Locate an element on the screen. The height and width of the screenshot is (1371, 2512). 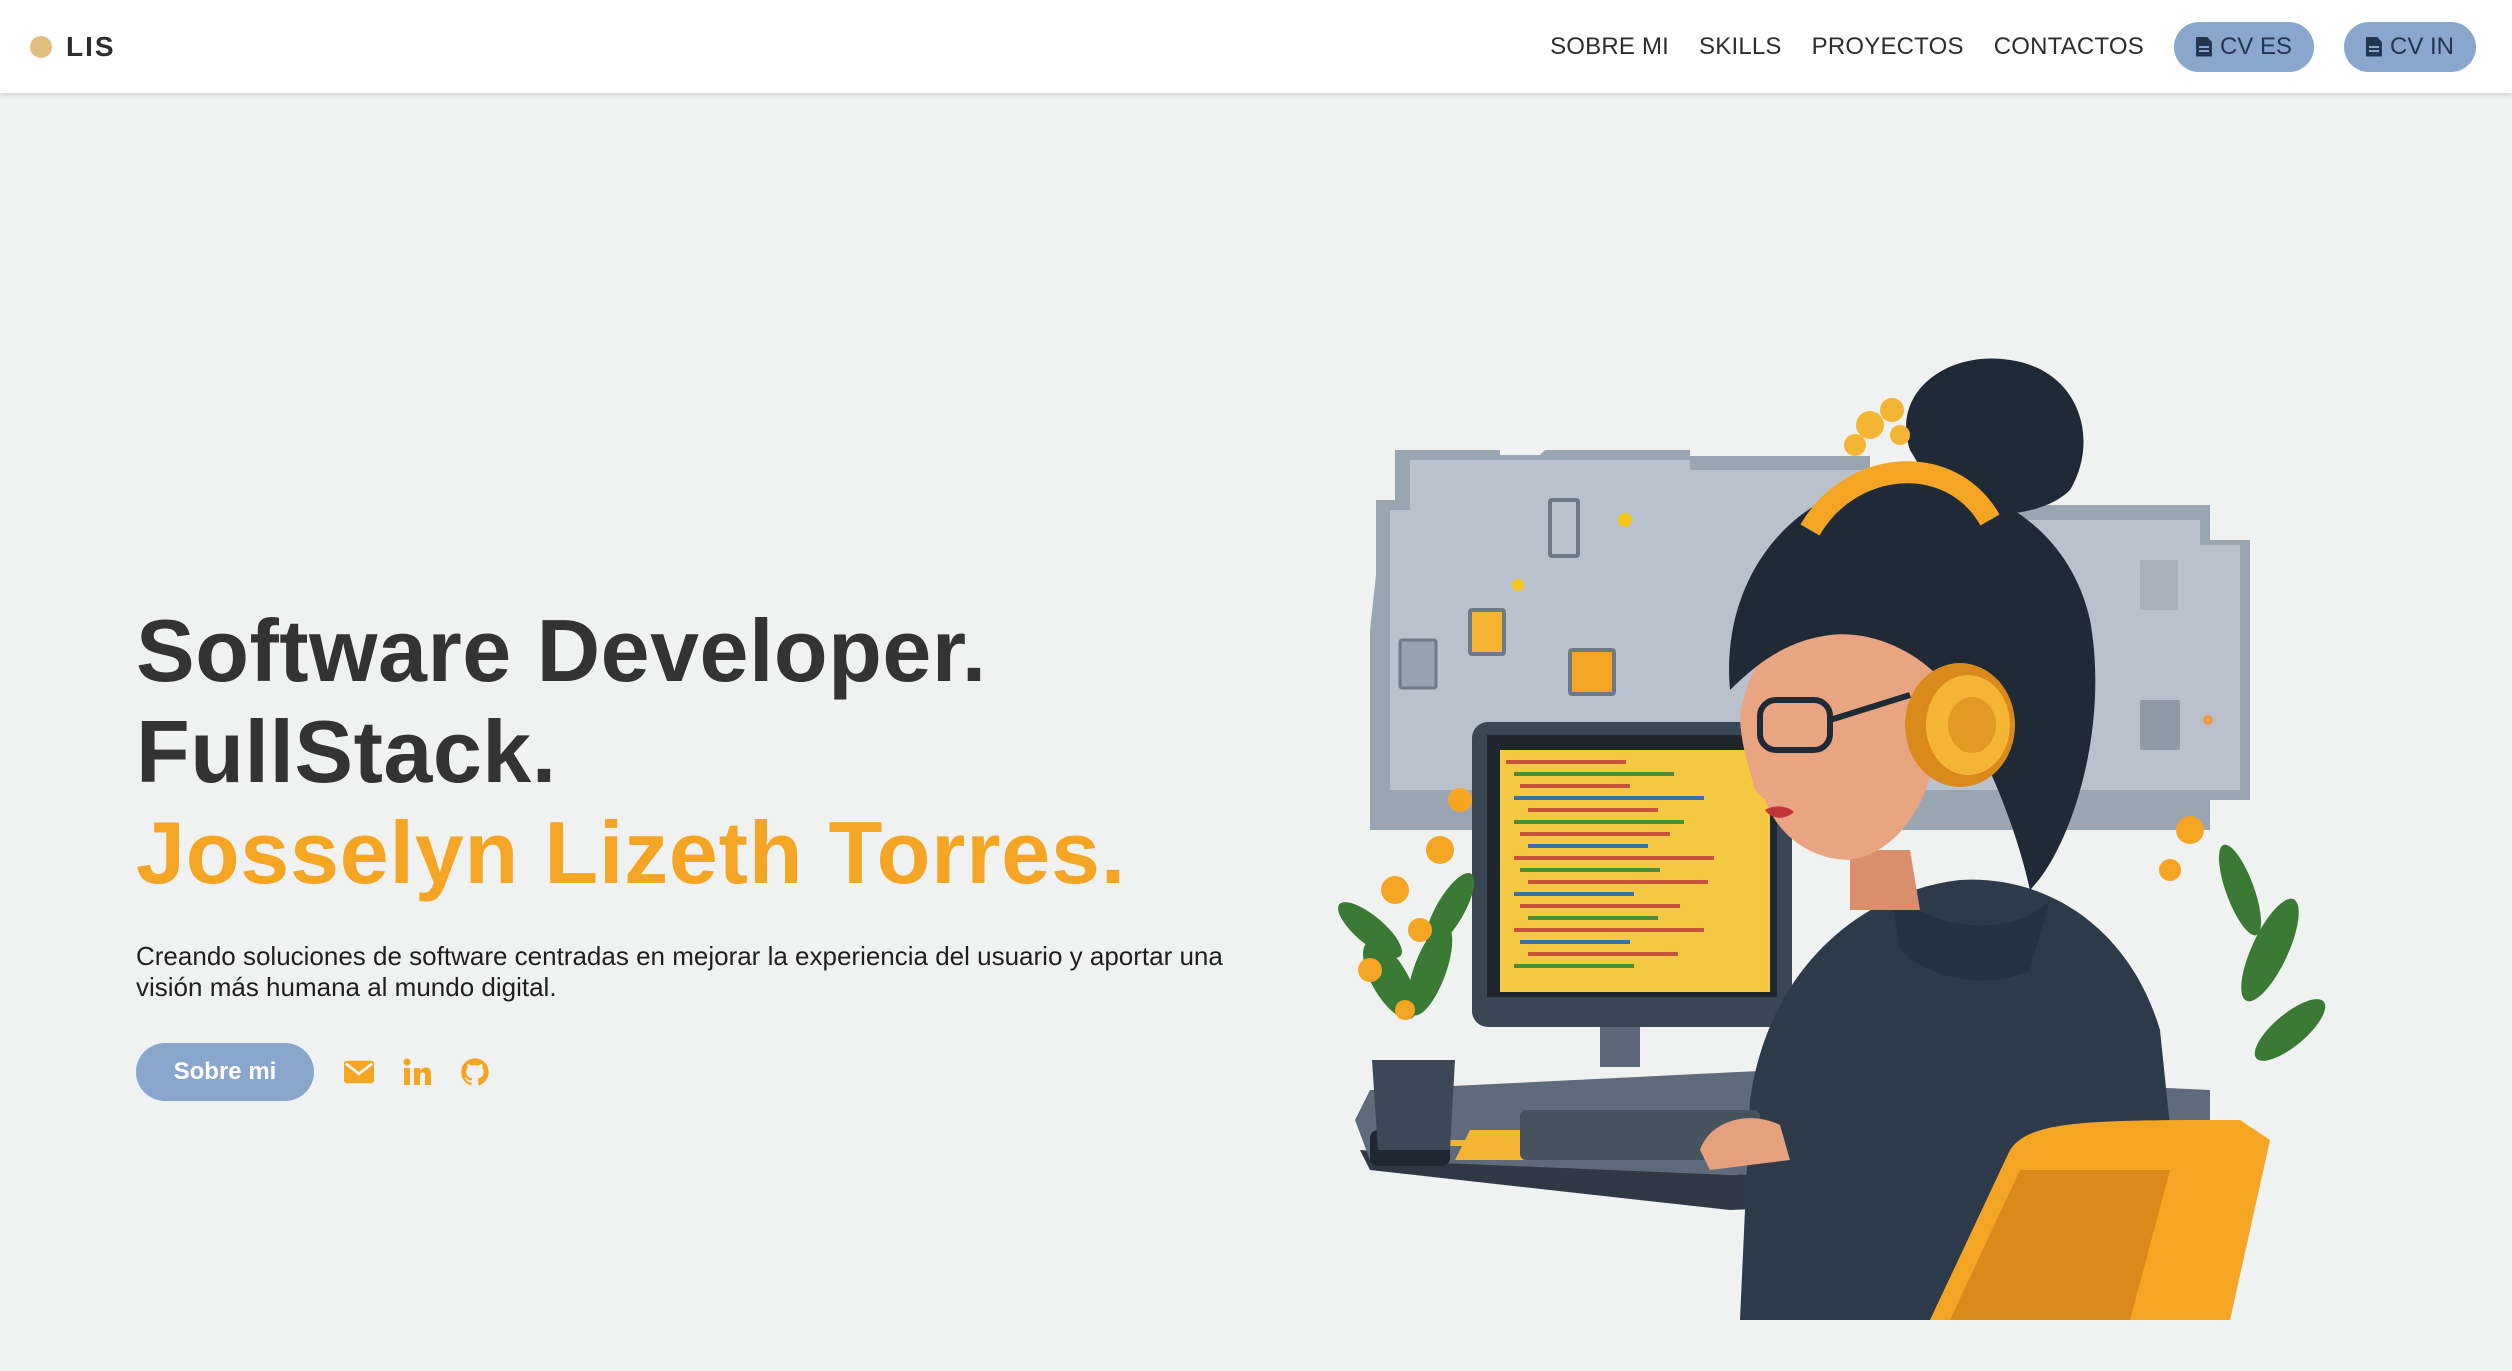
brand-logo: LIS is located at coordinates (73, 46).